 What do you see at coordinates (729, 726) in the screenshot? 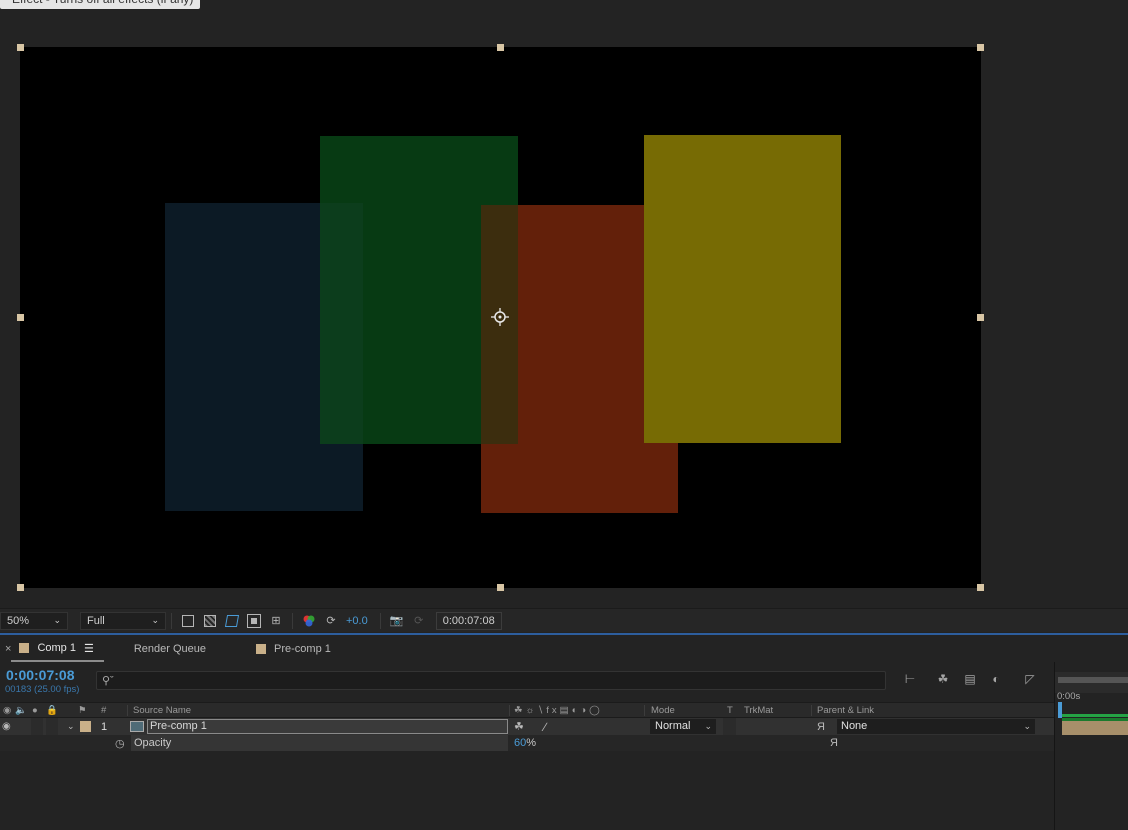
I see `preserve-transparency-box` at bounding box center [729, 726].